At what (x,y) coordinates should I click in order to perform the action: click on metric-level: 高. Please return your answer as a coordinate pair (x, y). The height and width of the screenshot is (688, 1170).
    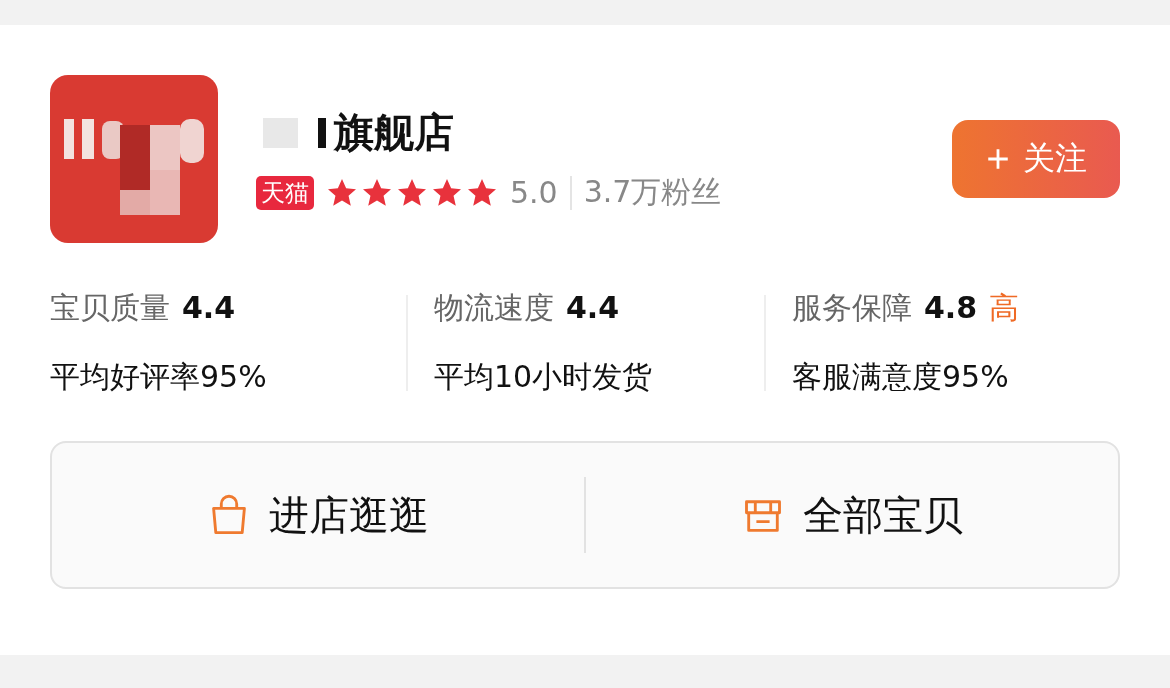
    Looking at the image, I should click on (1004, 308).